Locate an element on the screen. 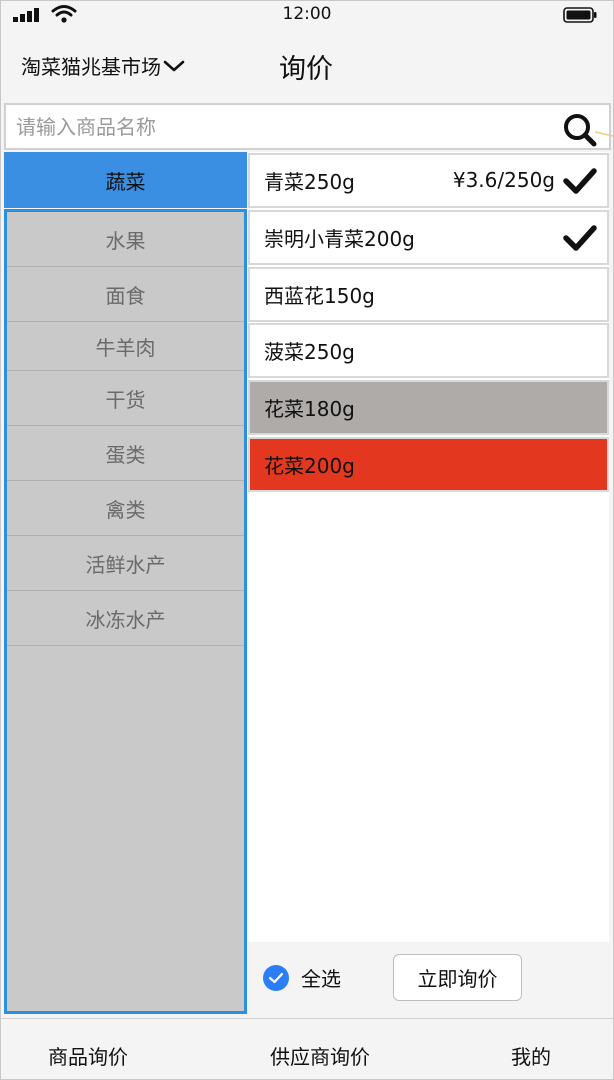  product-name: 青菜250g is located at coordinates (309, 182).